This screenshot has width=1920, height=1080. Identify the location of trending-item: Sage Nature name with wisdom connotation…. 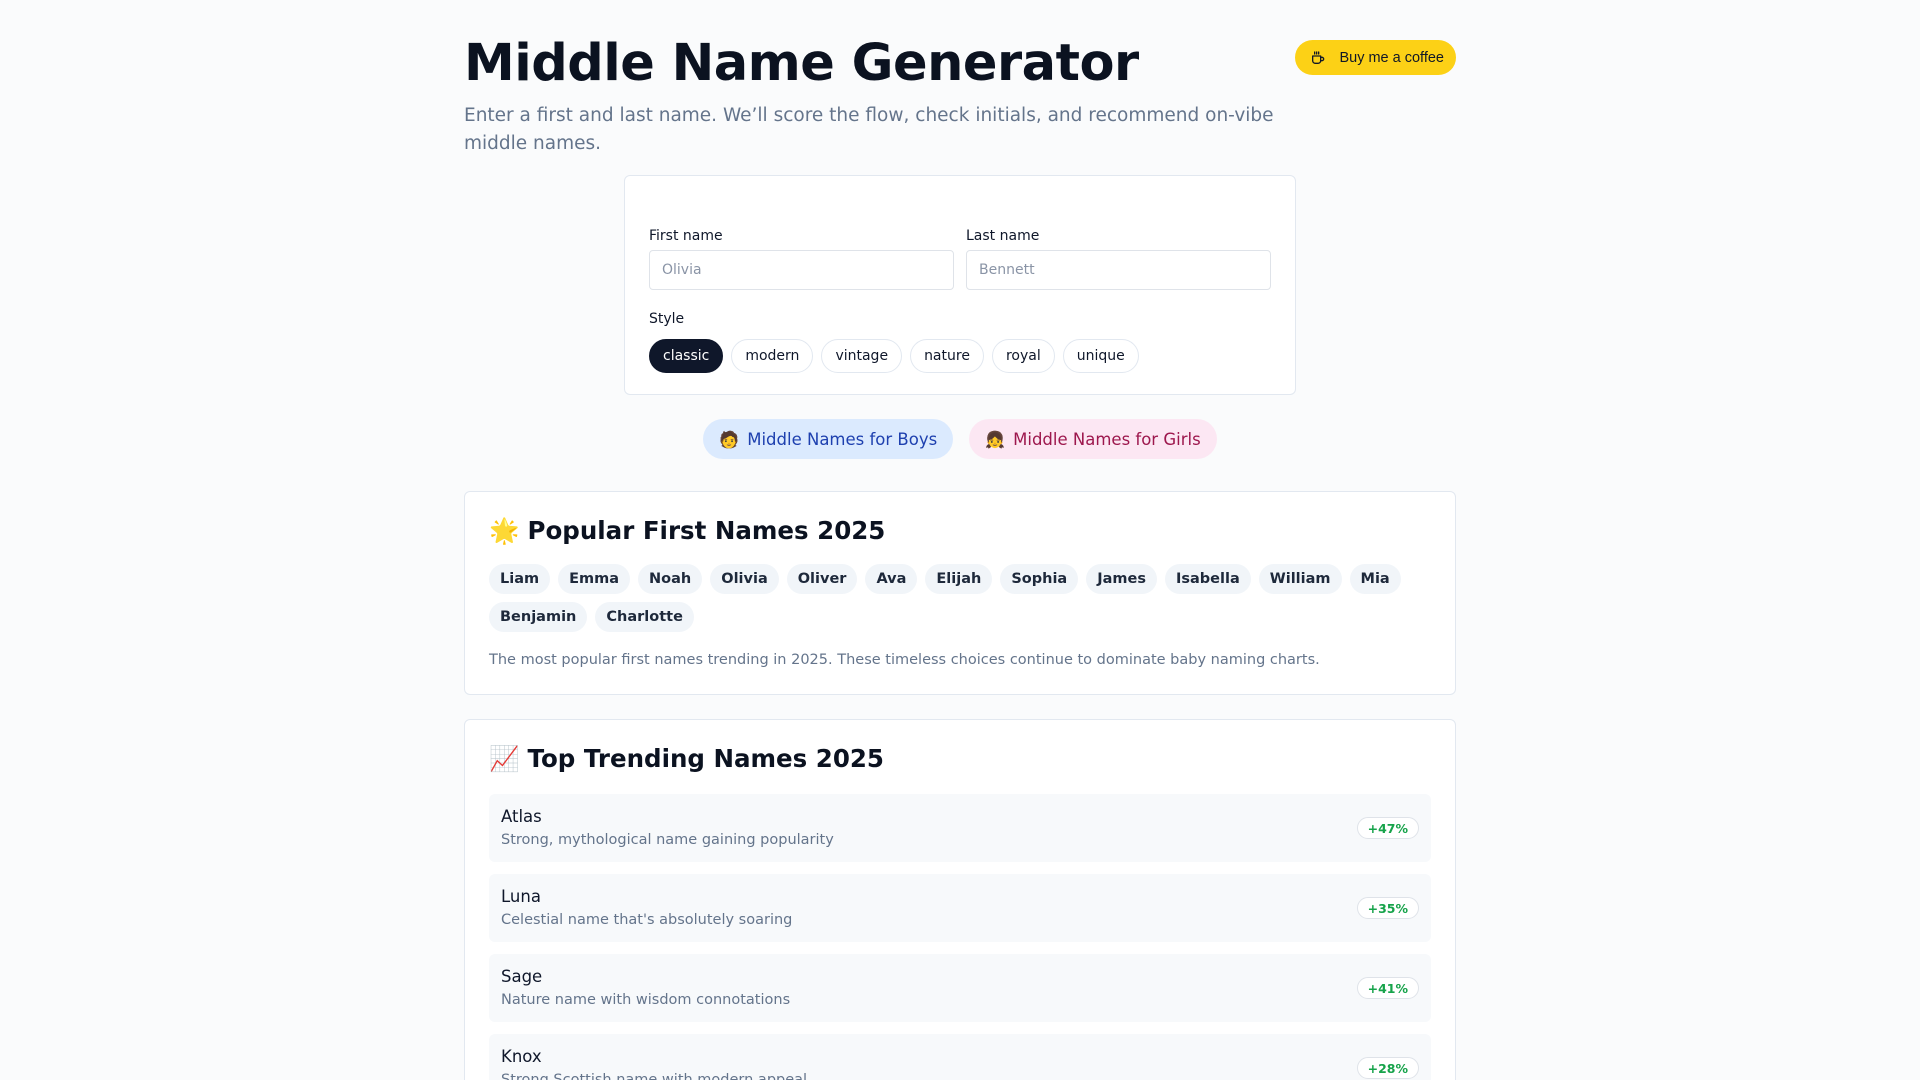
(960, 988).